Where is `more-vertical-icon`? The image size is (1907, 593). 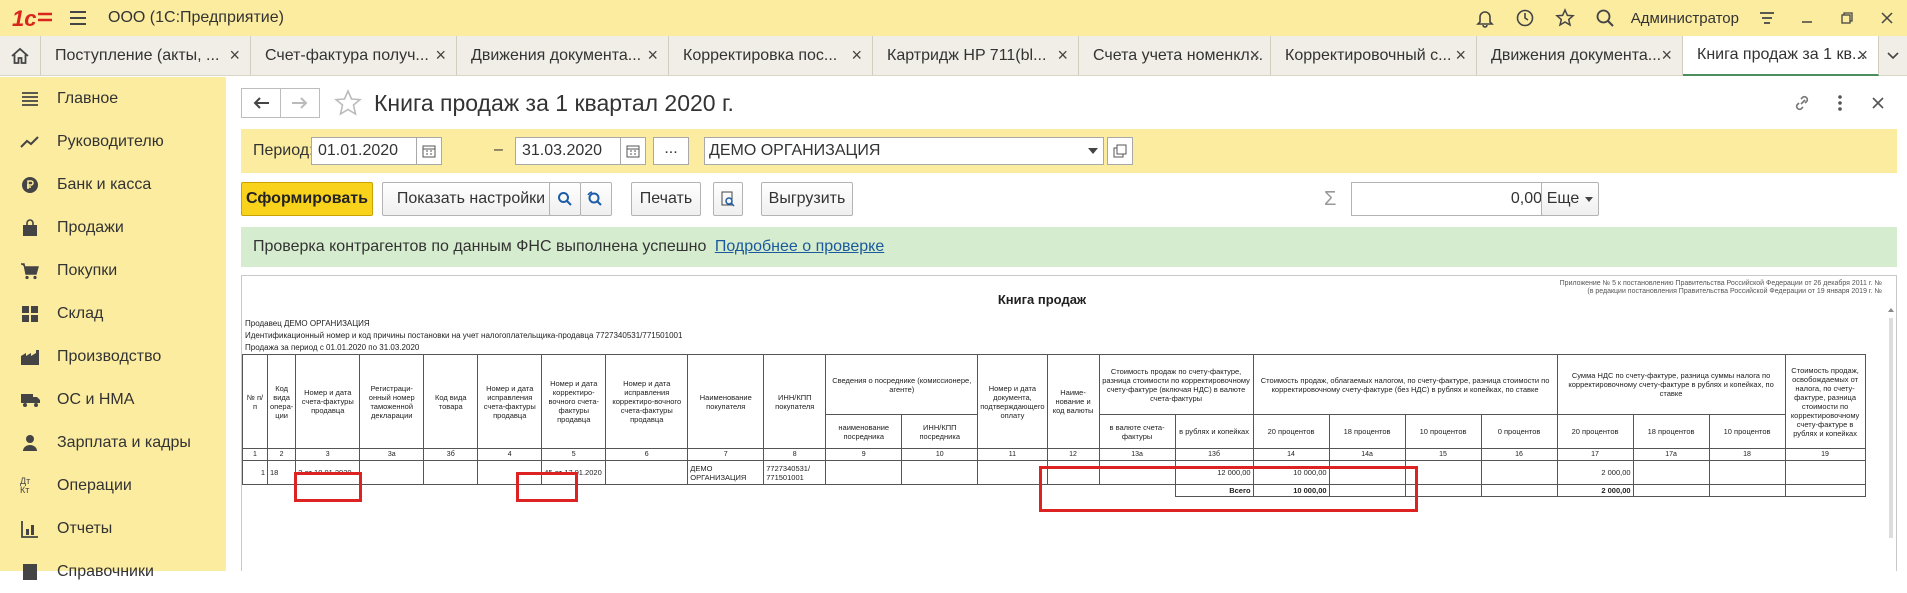 more-vertical-icon is located at coordinates (1840, 103).